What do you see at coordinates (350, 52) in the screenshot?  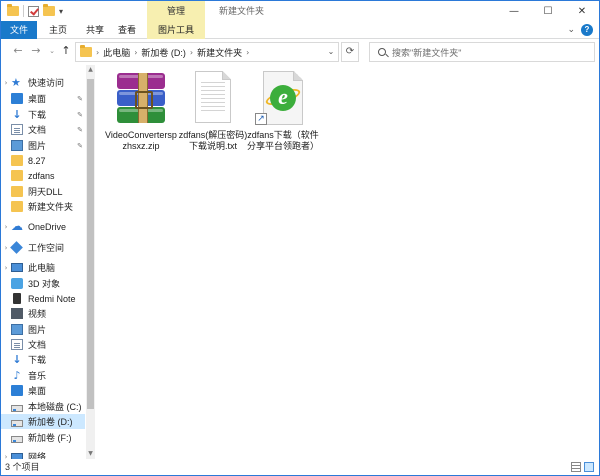 I see `refresh-button: ⟳` at bounding box center [350, 52].